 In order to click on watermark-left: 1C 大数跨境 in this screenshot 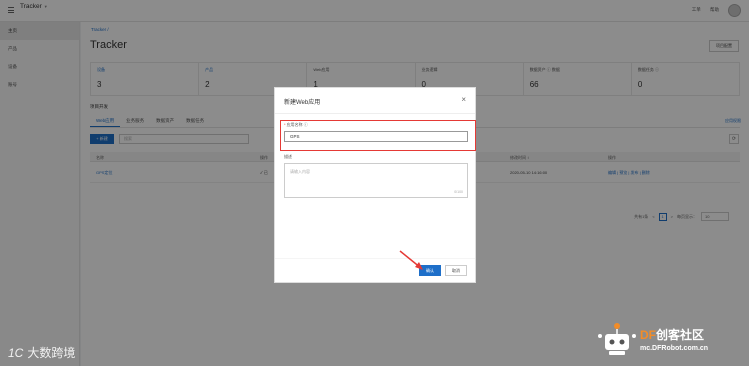, I will do `click(41, 352)`.